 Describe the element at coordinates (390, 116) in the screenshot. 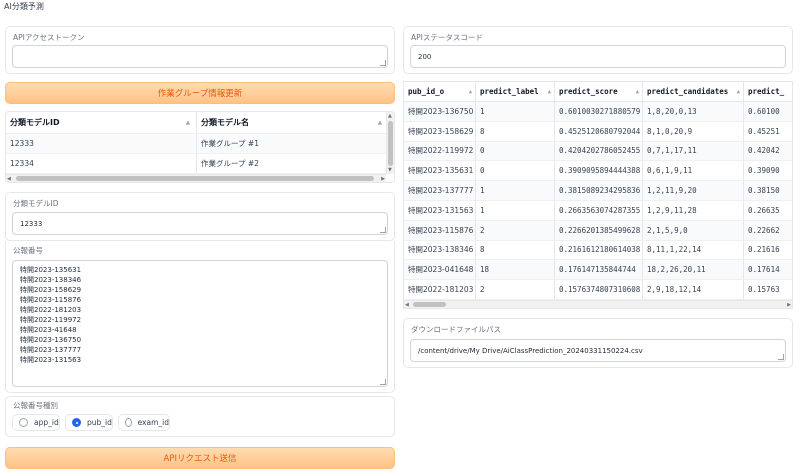

I see `scroll-up-icon: ▲` at that location.